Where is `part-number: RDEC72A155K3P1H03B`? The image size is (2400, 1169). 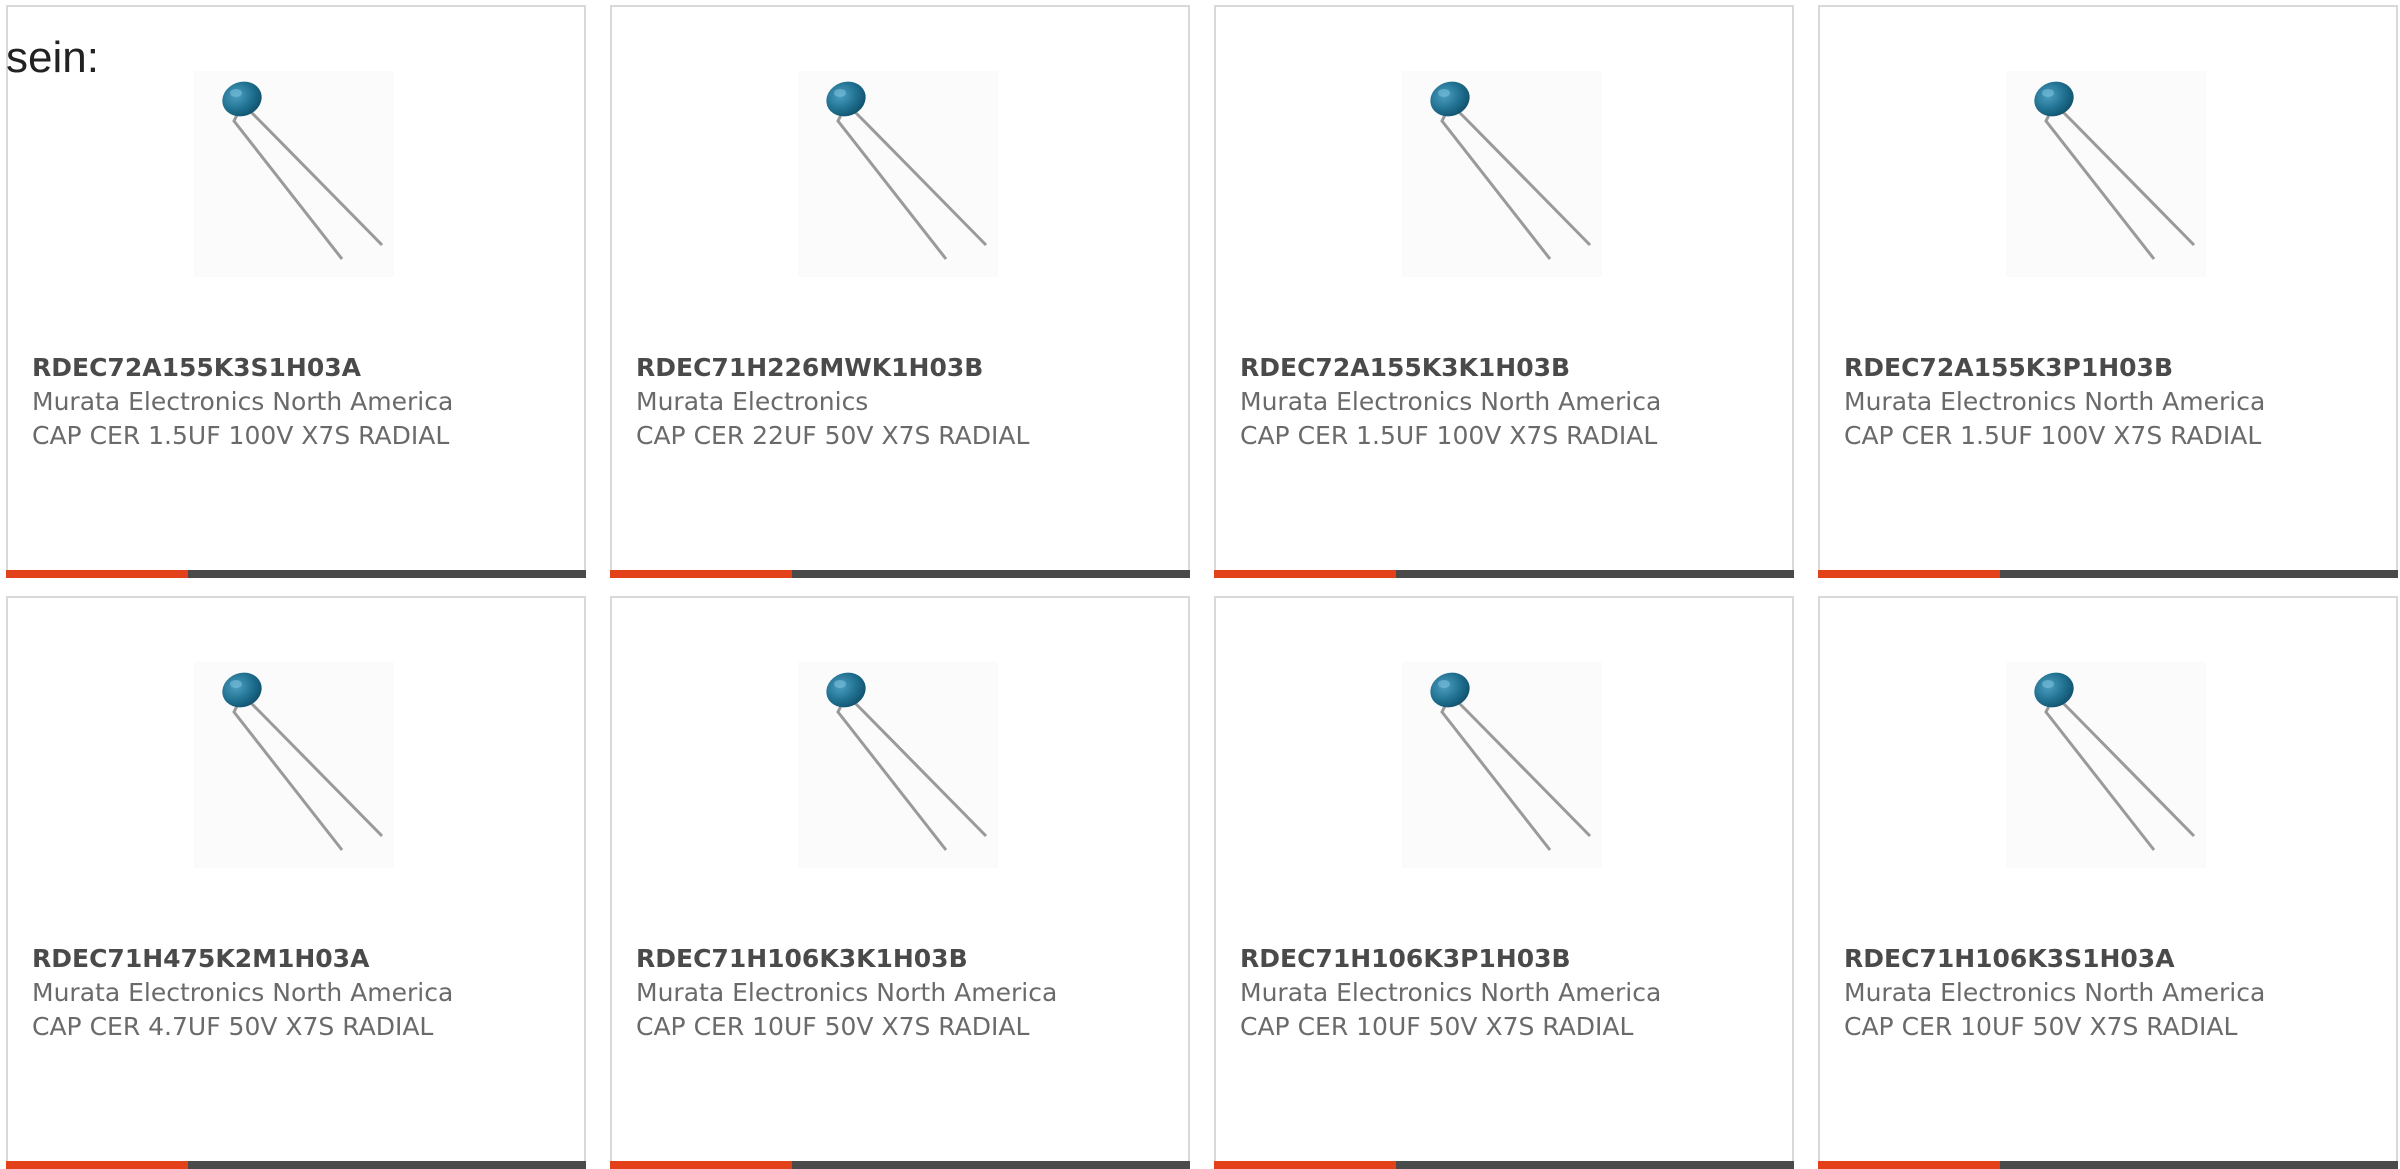
part-number: RDEC72A155K3P1H03B is located at coordinates (2112, 368).